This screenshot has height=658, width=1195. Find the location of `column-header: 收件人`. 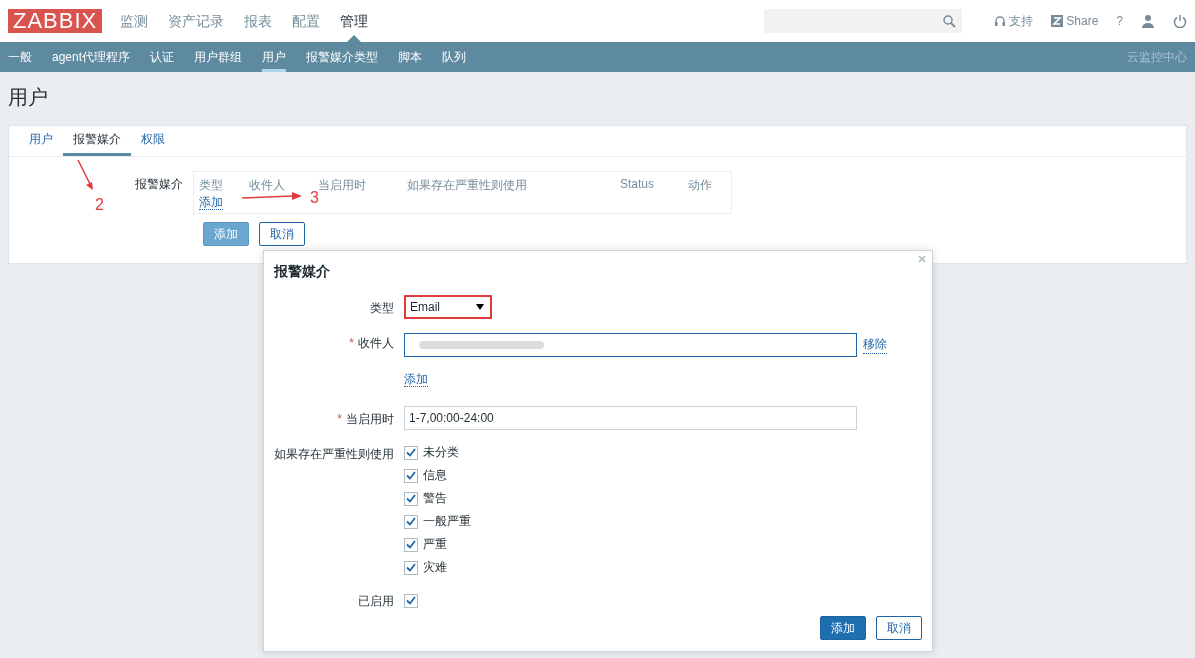

column-header: 收件人 is located at coordinates (267, 185).